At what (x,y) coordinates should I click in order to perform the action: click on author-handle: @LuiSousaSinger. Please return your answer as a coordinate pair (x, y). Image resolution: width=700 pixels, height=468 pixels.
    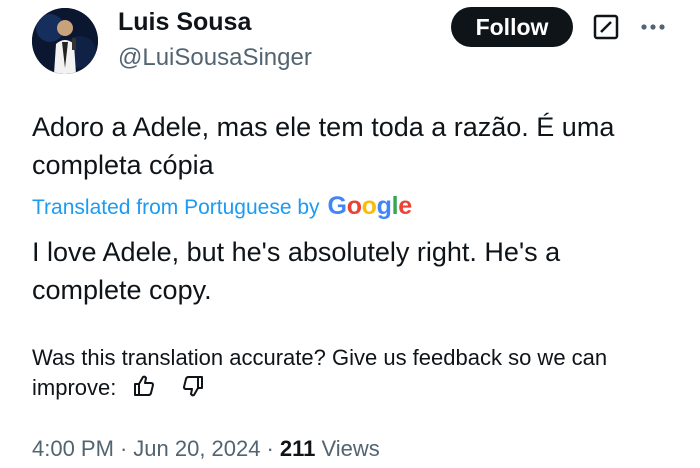
    Looking at the image, I should click on (215, 58).